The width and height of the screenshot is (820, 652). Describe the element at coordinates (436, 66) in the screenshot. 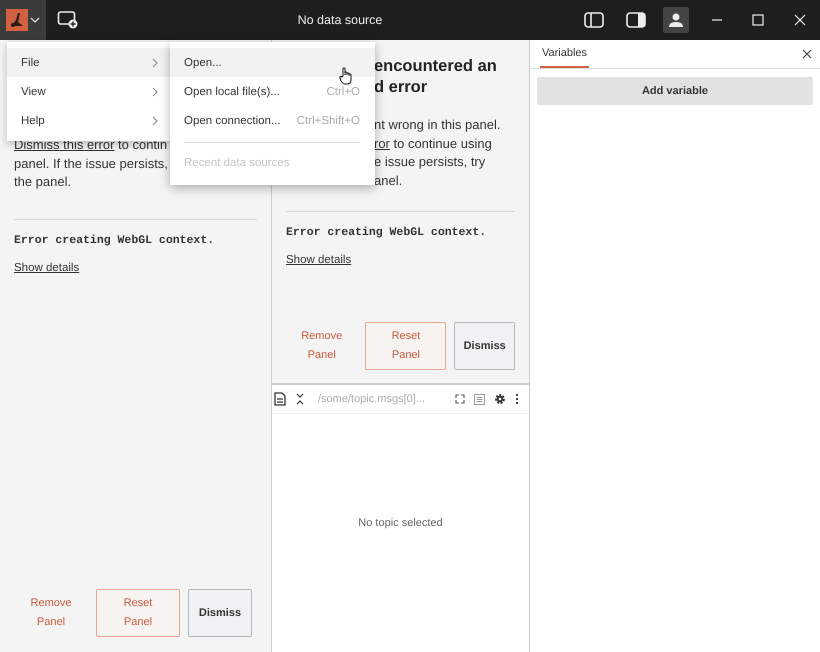

I see `error-heading-line: encountered an` at that location.